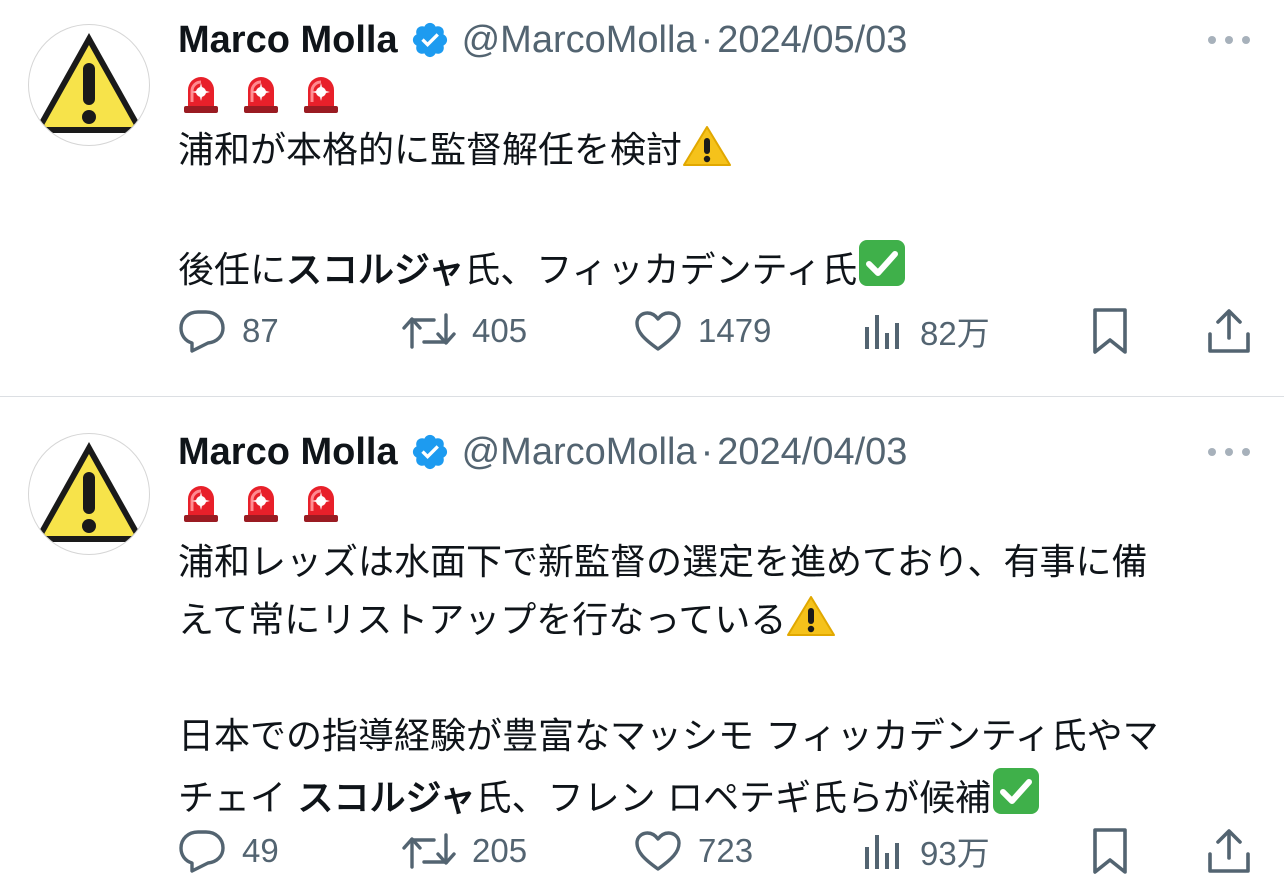  I want to click on view-count: 93万, so click(955, 853).